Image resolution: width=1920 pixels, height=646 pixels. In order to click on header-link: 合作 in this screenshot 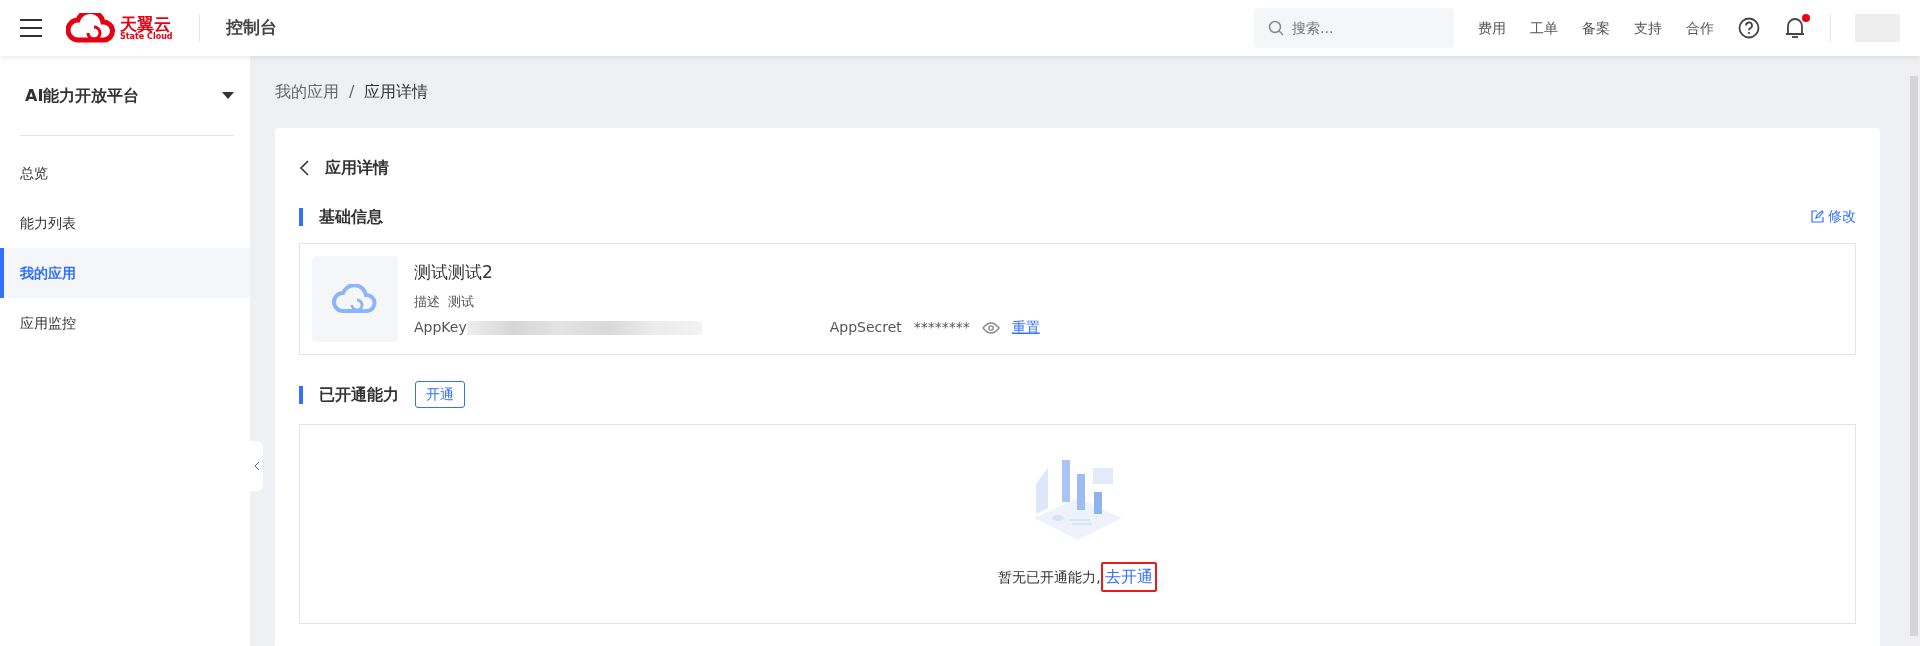, I will do `click(1700, 28)`.